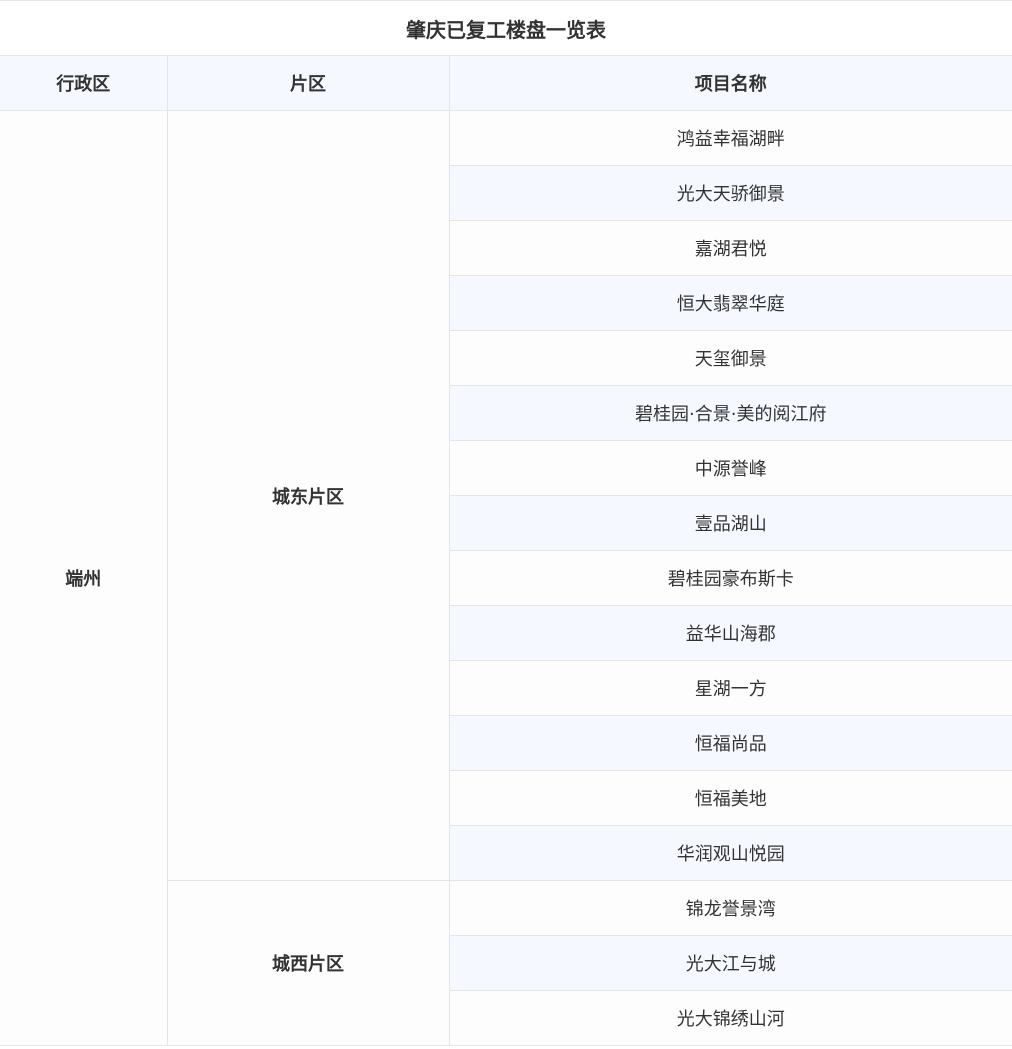 Image resolution: width=1012 pixels, height=1049 pixels. I want to click on project-cell: 天玺御景, so click(730, 358).